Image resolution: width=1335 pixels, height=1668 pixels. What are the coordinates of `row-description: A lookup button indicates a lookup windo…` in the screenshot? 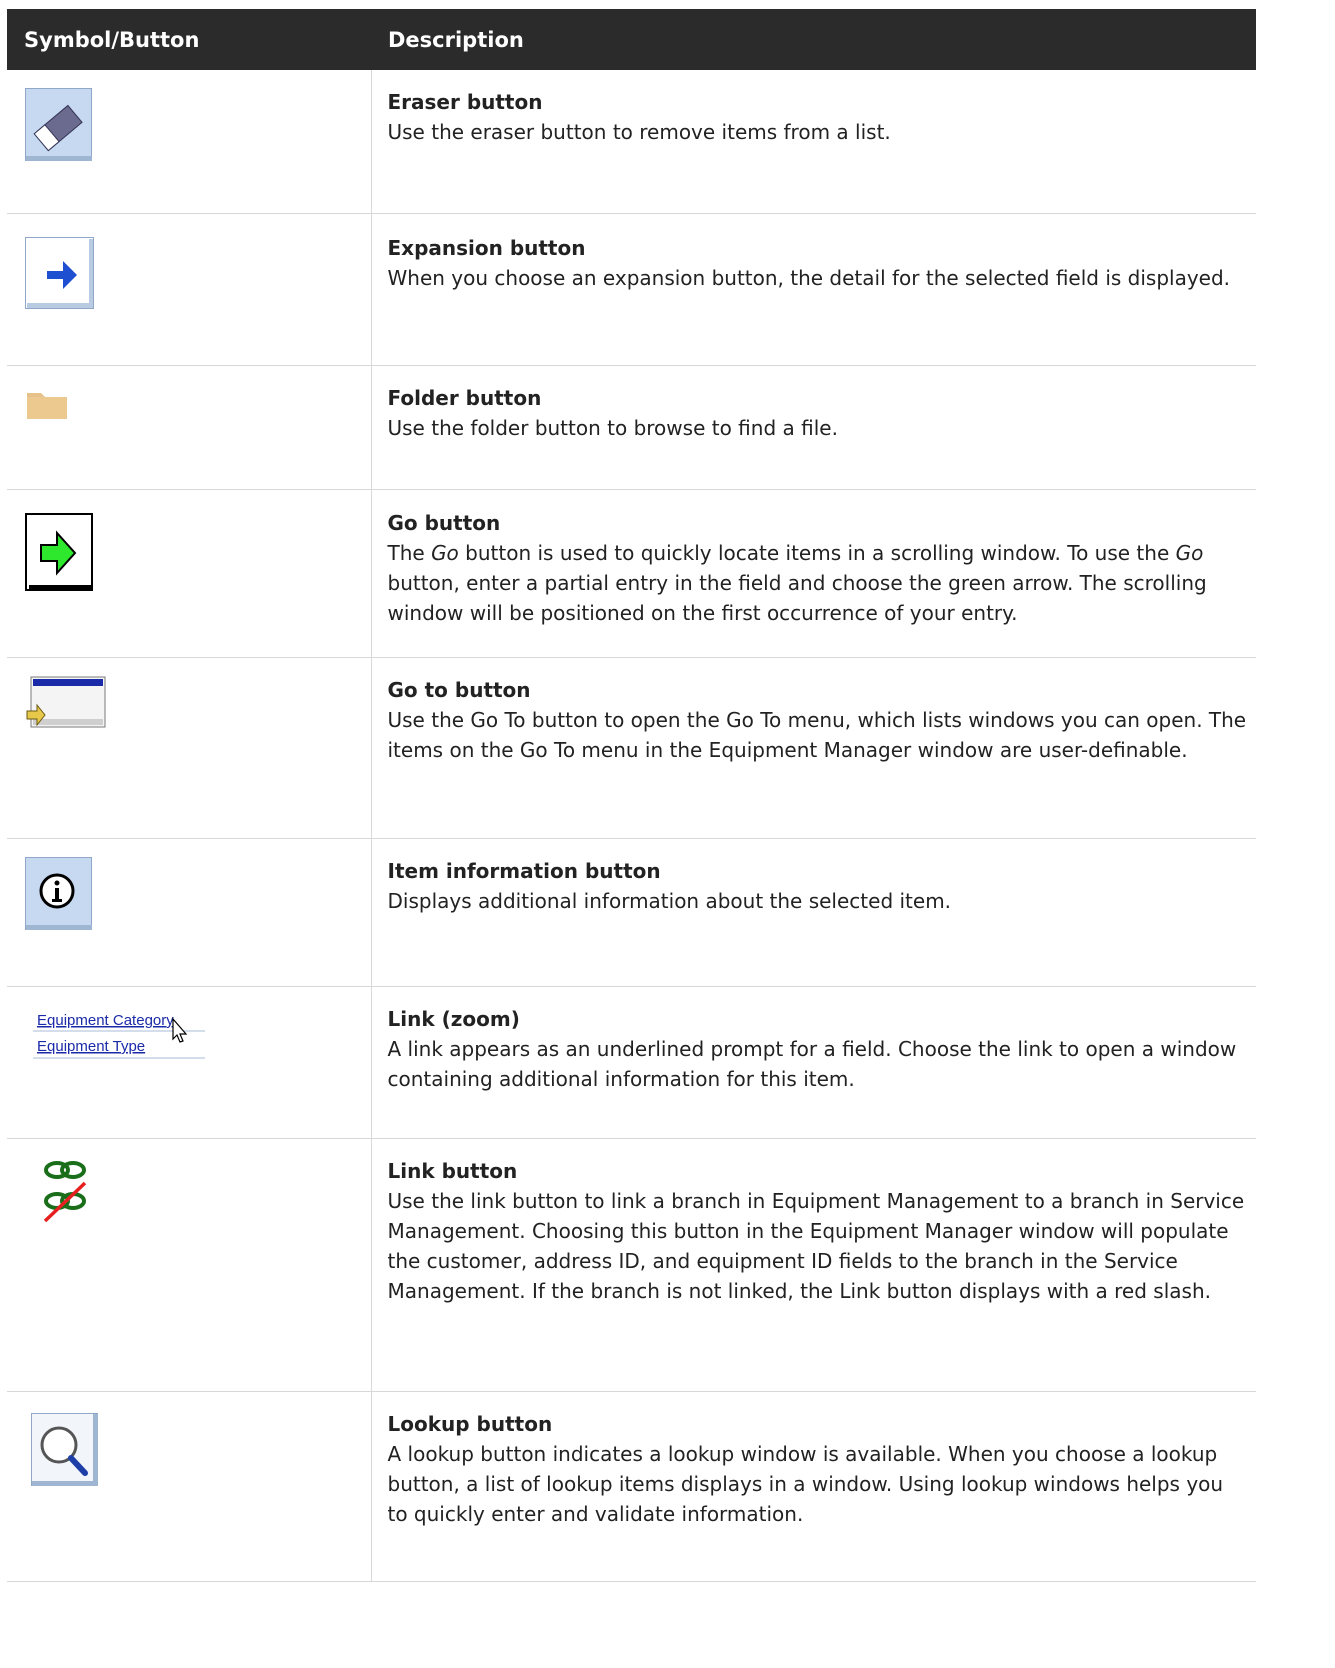 It's located at (805, 1483).